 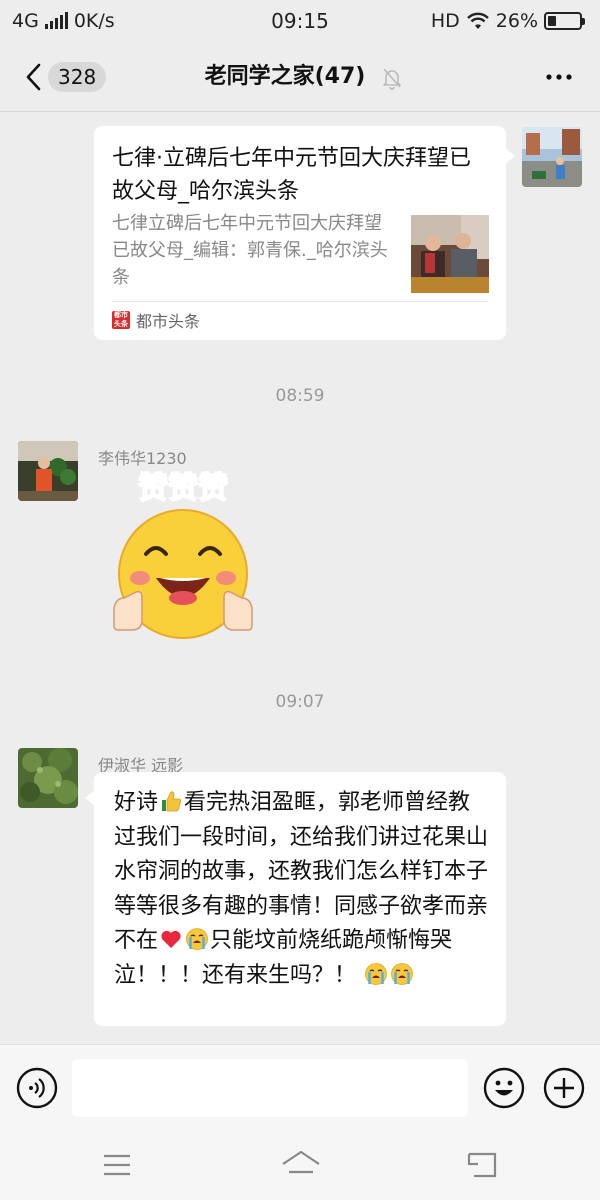 What do you see at coordinates (552, 21) in the screenshot?
I see `battery-fill` at bounding box center [552, 21].